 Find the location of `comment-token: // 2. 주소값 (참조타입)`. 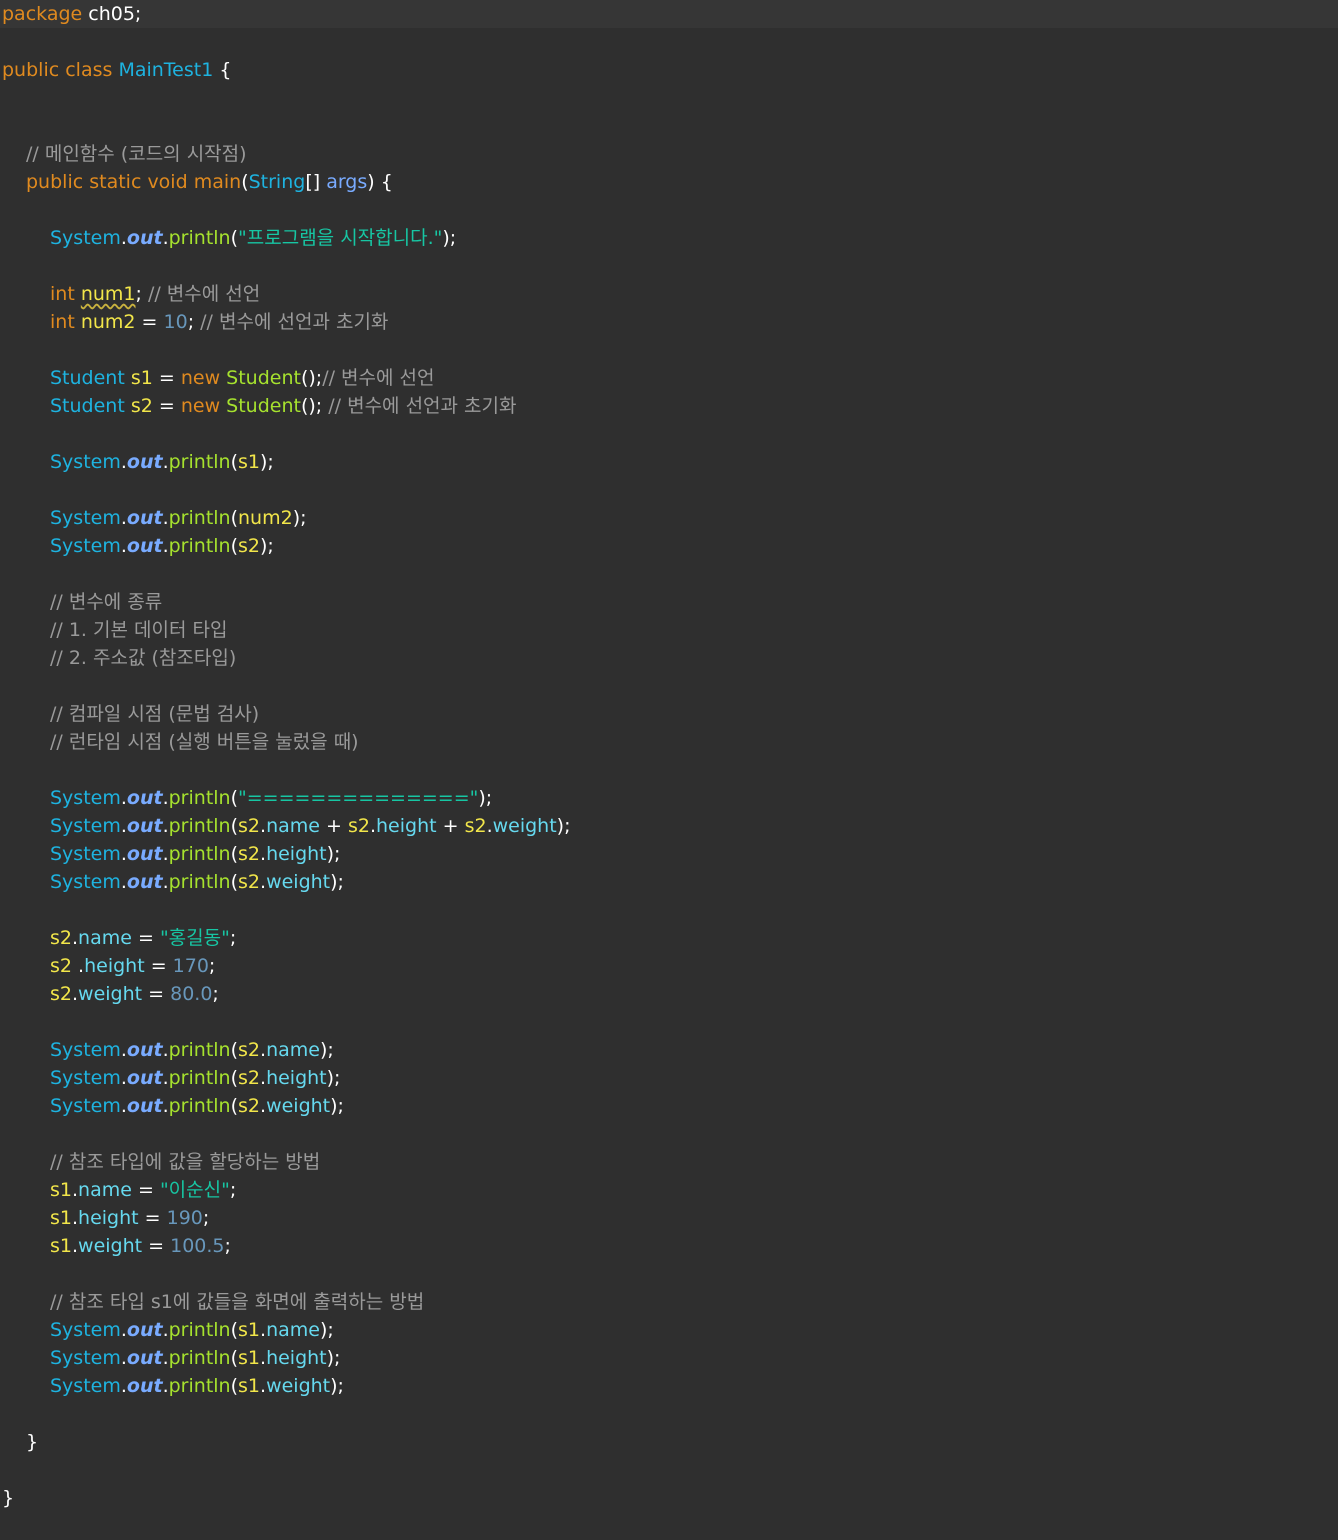

comment-token: // 2. 주소값 (참조타입) is located at coordinates (143, 658).